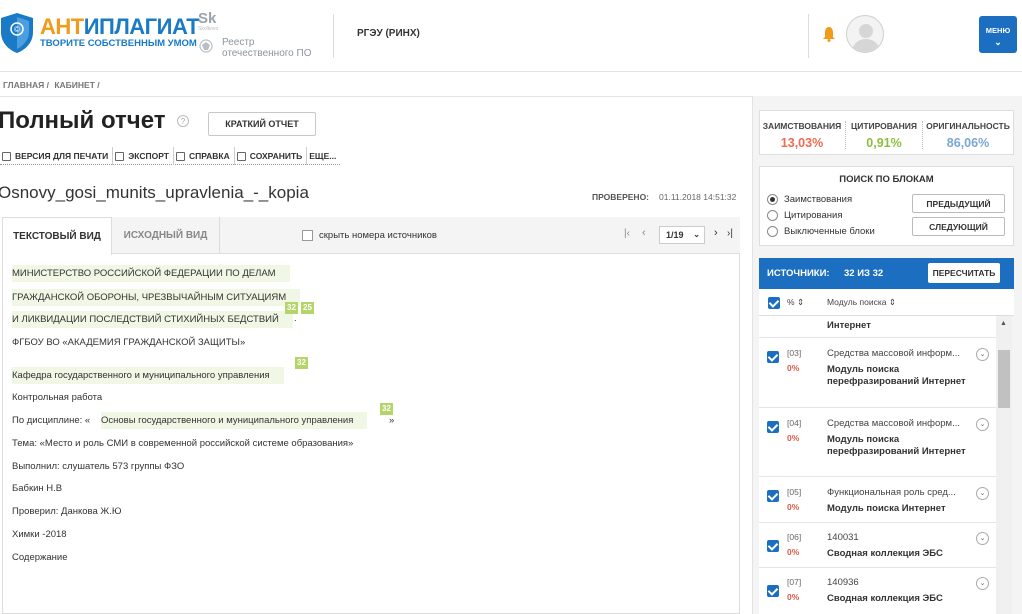 The image size is (1022, 614). What do you see at coordinates (892, 302) in the screenshot?
I see `sort-icon: ⇕` at bounding box center [892, 302].